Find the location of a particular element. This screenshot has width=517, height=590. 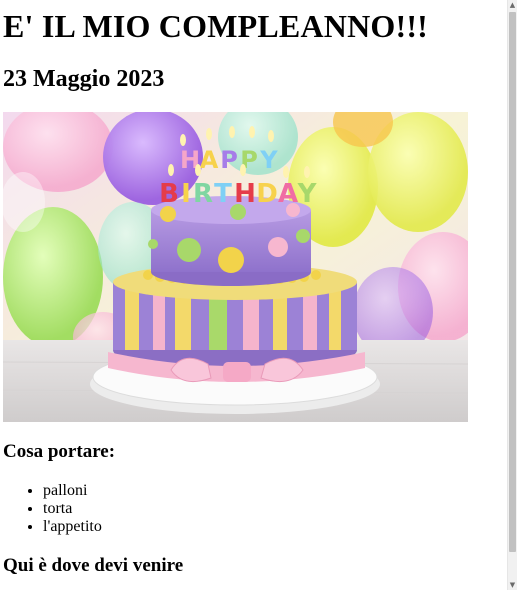

event-date: 23 Maggio 2023 is located at coordinates (84, 79).